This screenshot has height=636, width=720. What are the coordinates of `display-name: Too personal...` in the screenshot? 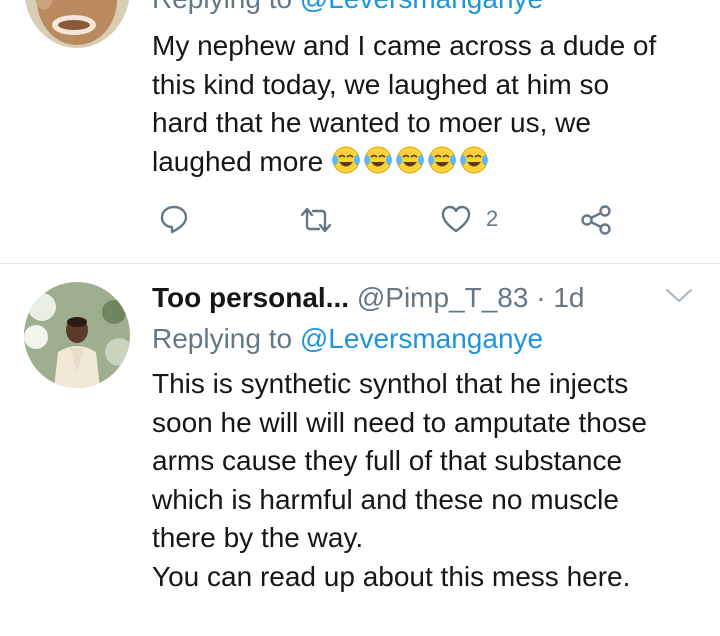 It's located at (250, 297).